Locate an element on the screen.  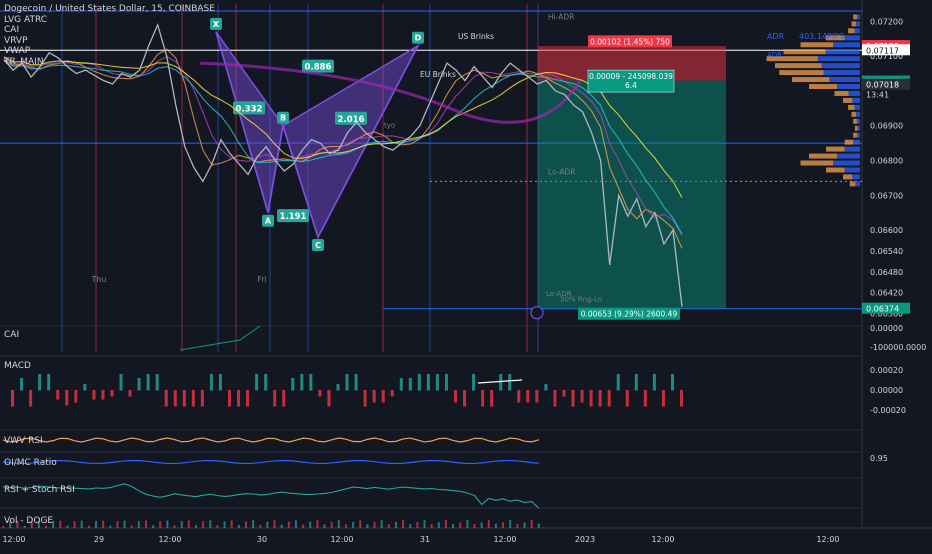
pane-label-oi-mc: OI/MC Ratio is located at coordinates (30, 463).